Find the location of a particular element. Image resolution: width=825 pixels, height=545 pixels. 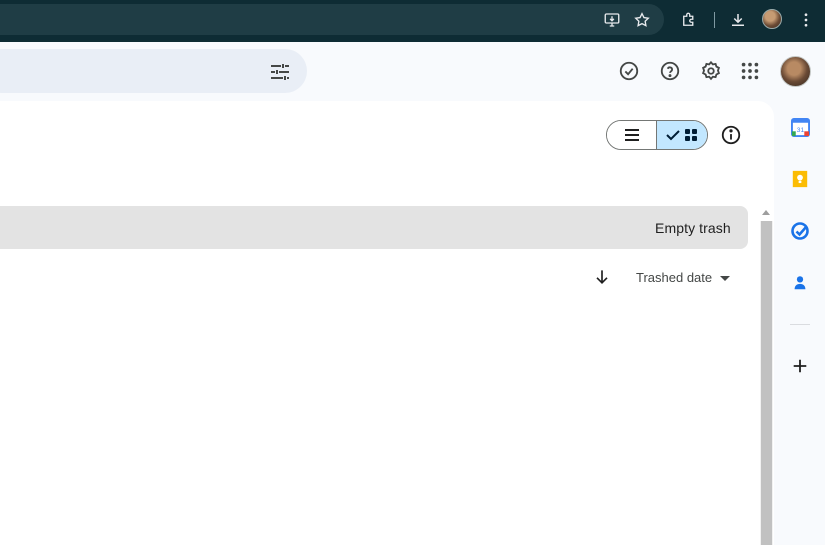

contacts-icon is located at coordinates (800, 283).